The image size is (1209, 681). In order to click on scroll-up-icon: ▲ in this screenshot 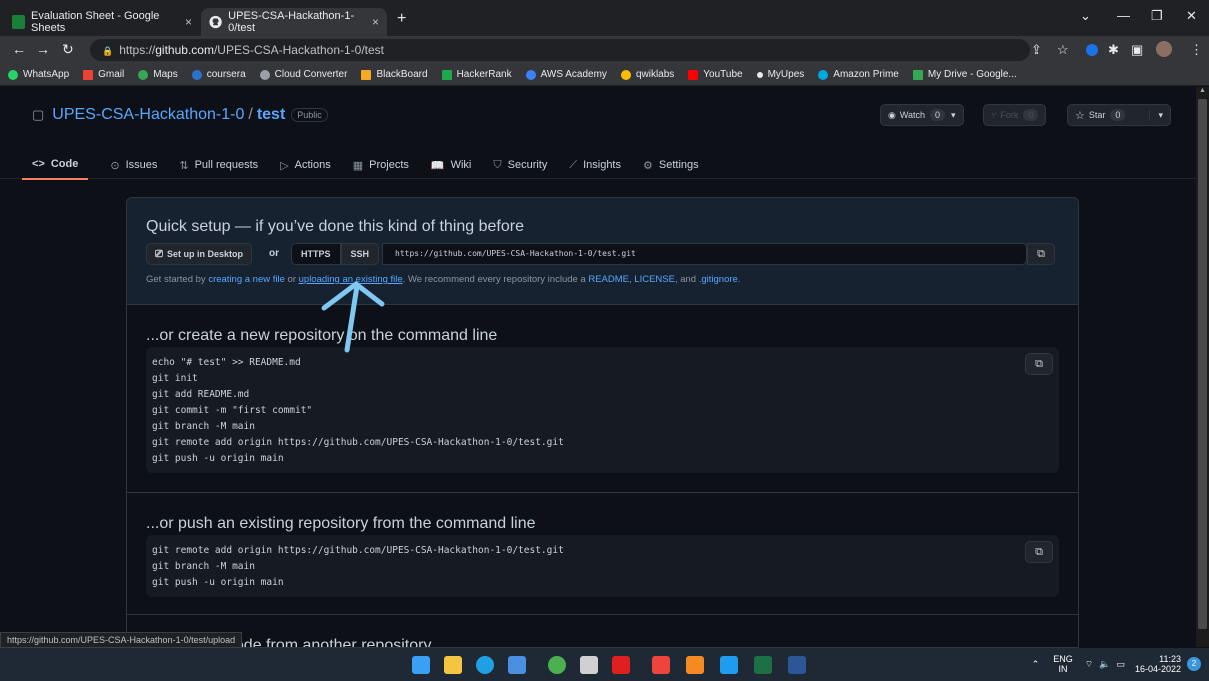, I will do `click(1202, 90)`.